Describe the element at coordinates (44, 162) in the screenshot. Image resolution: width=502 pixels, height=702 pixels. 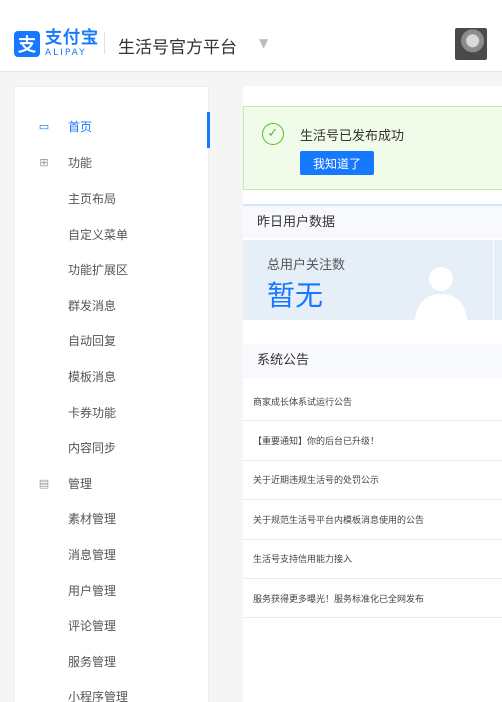
I see `grid-icon: ⊞` at that location.